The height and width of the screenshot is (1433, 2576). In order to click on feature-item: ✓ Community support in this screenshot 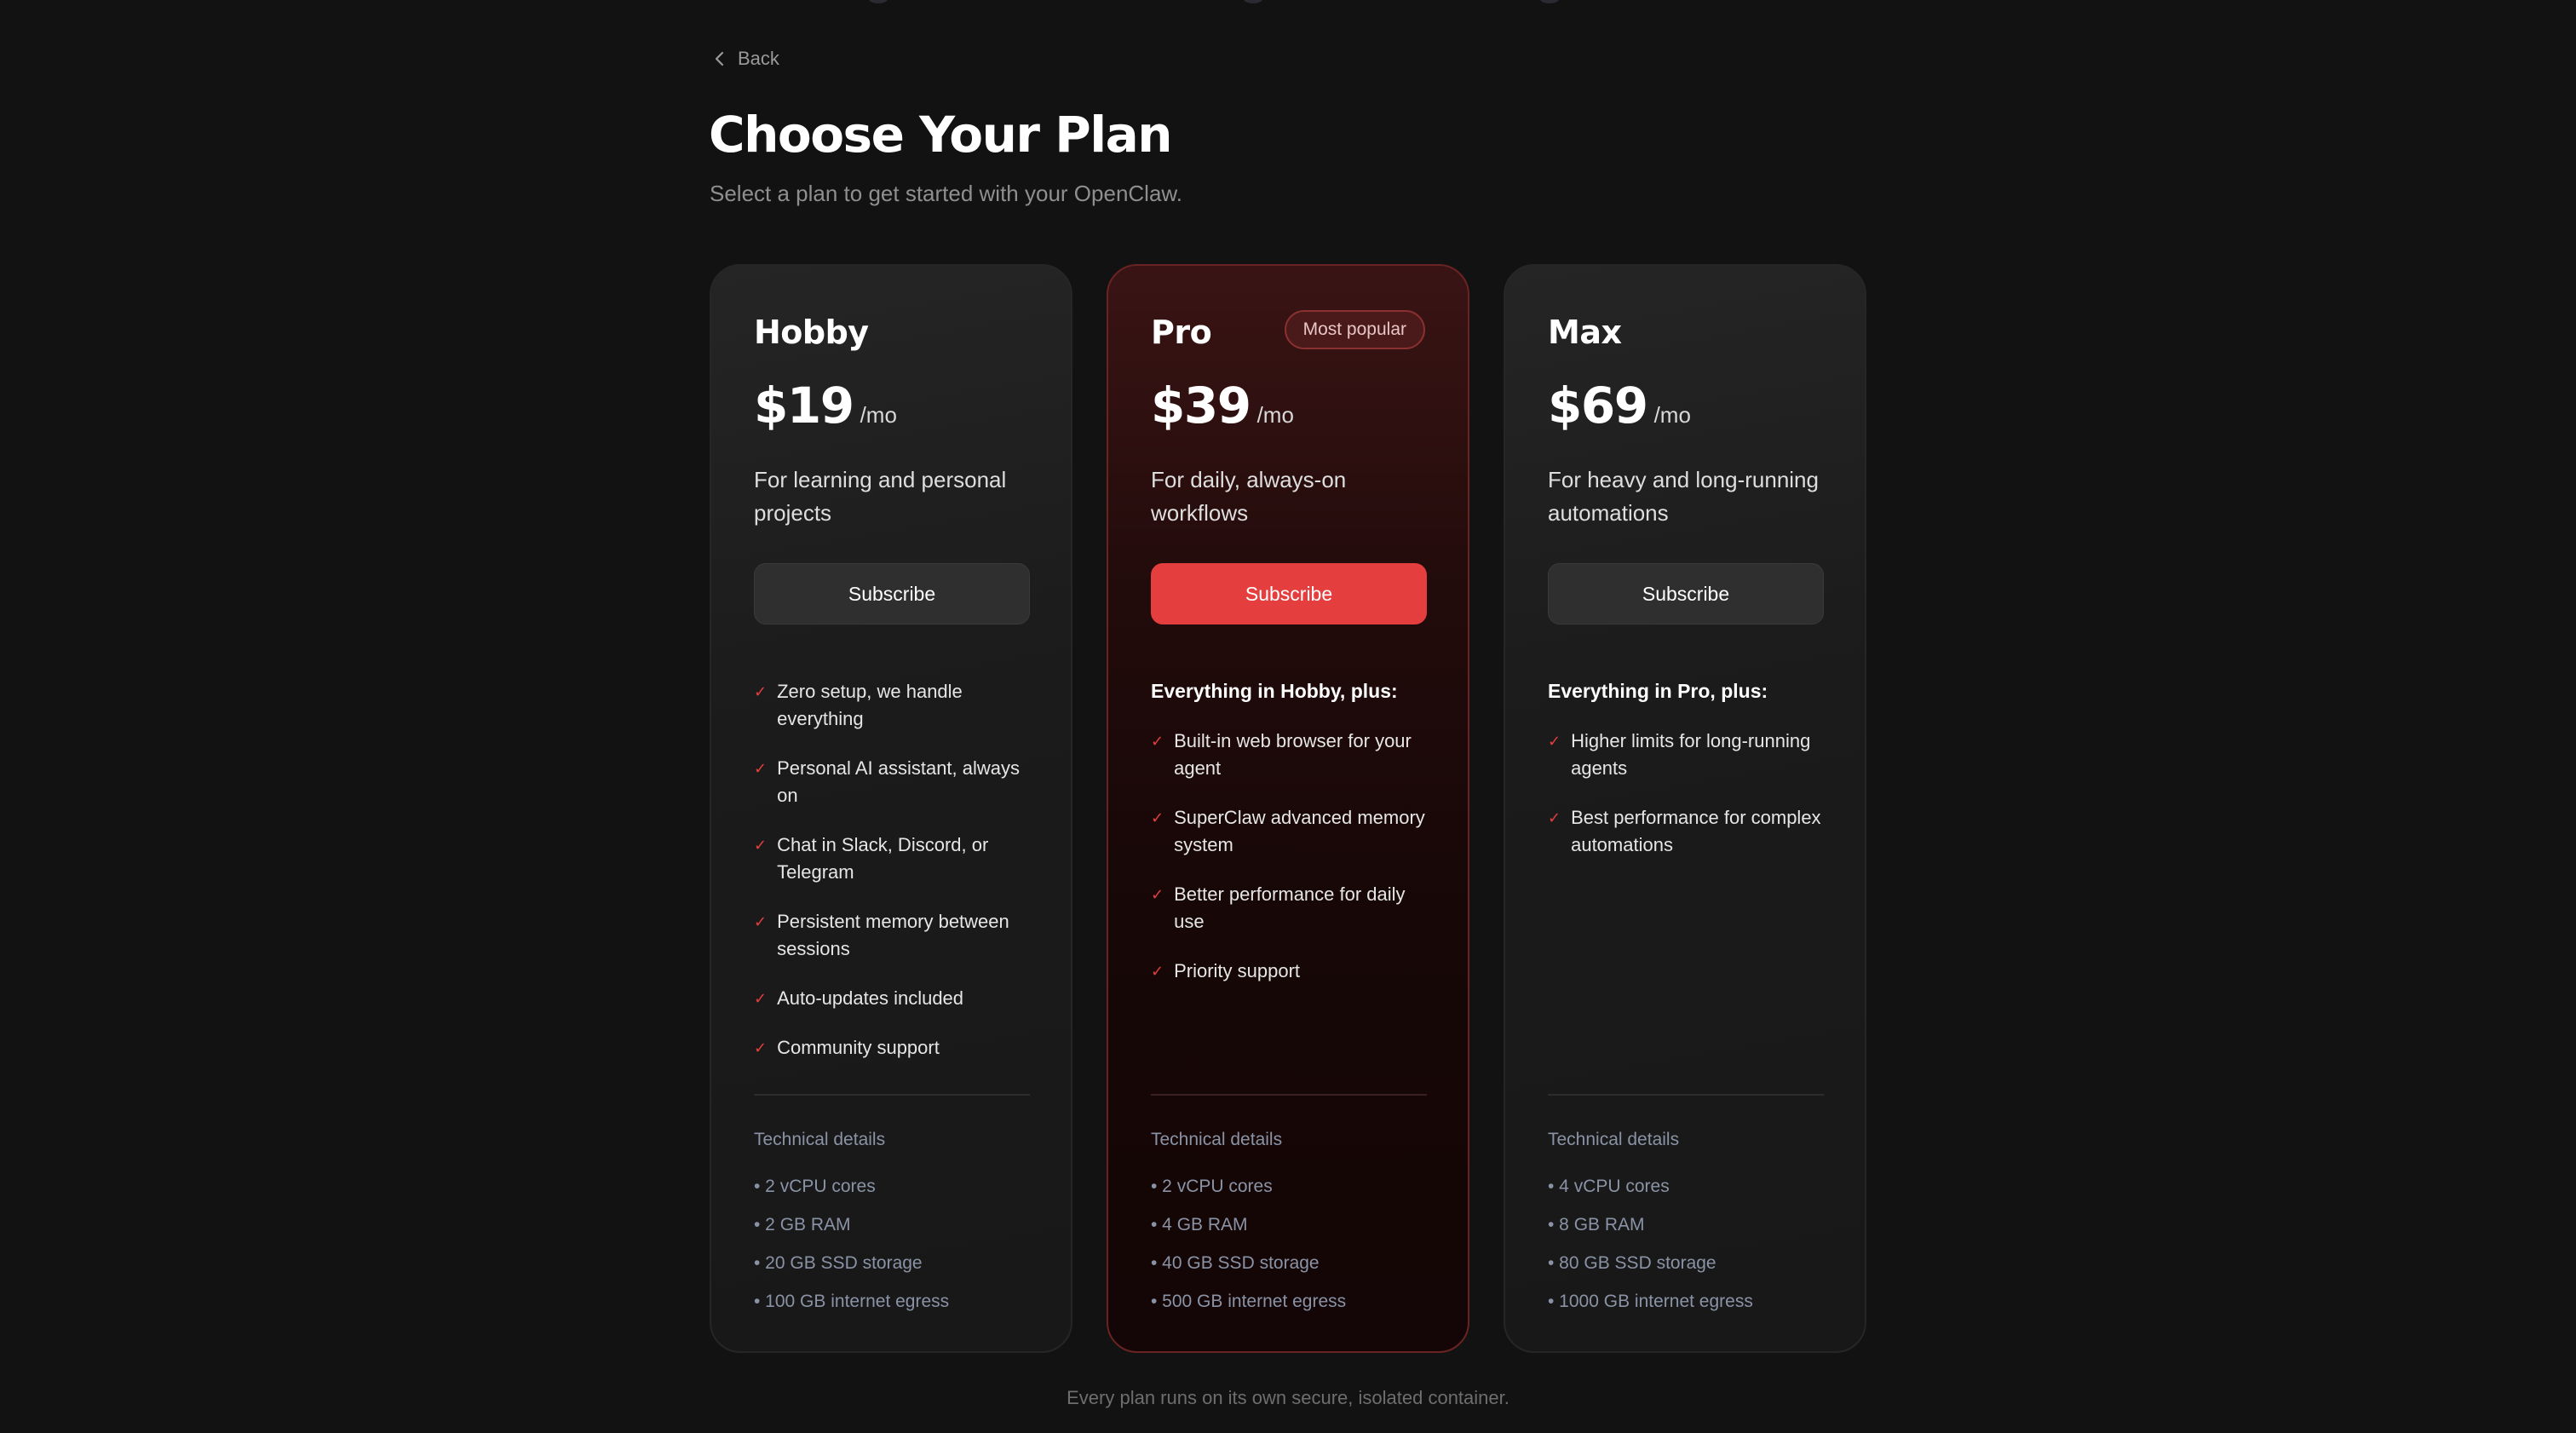, I will do `click(895, 1048)`.